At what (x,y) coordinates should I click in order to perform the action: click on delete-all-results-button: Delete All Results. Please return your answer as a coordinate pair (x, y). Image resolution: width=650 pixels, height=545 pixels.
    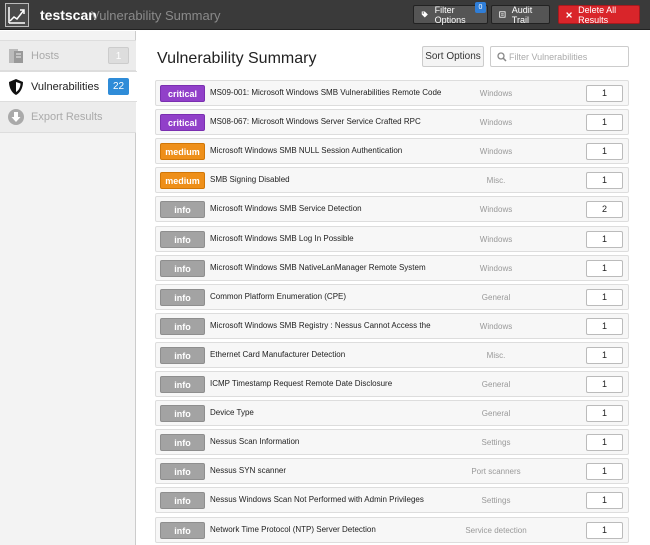
    Looking at the image, I should click on (599, 14).